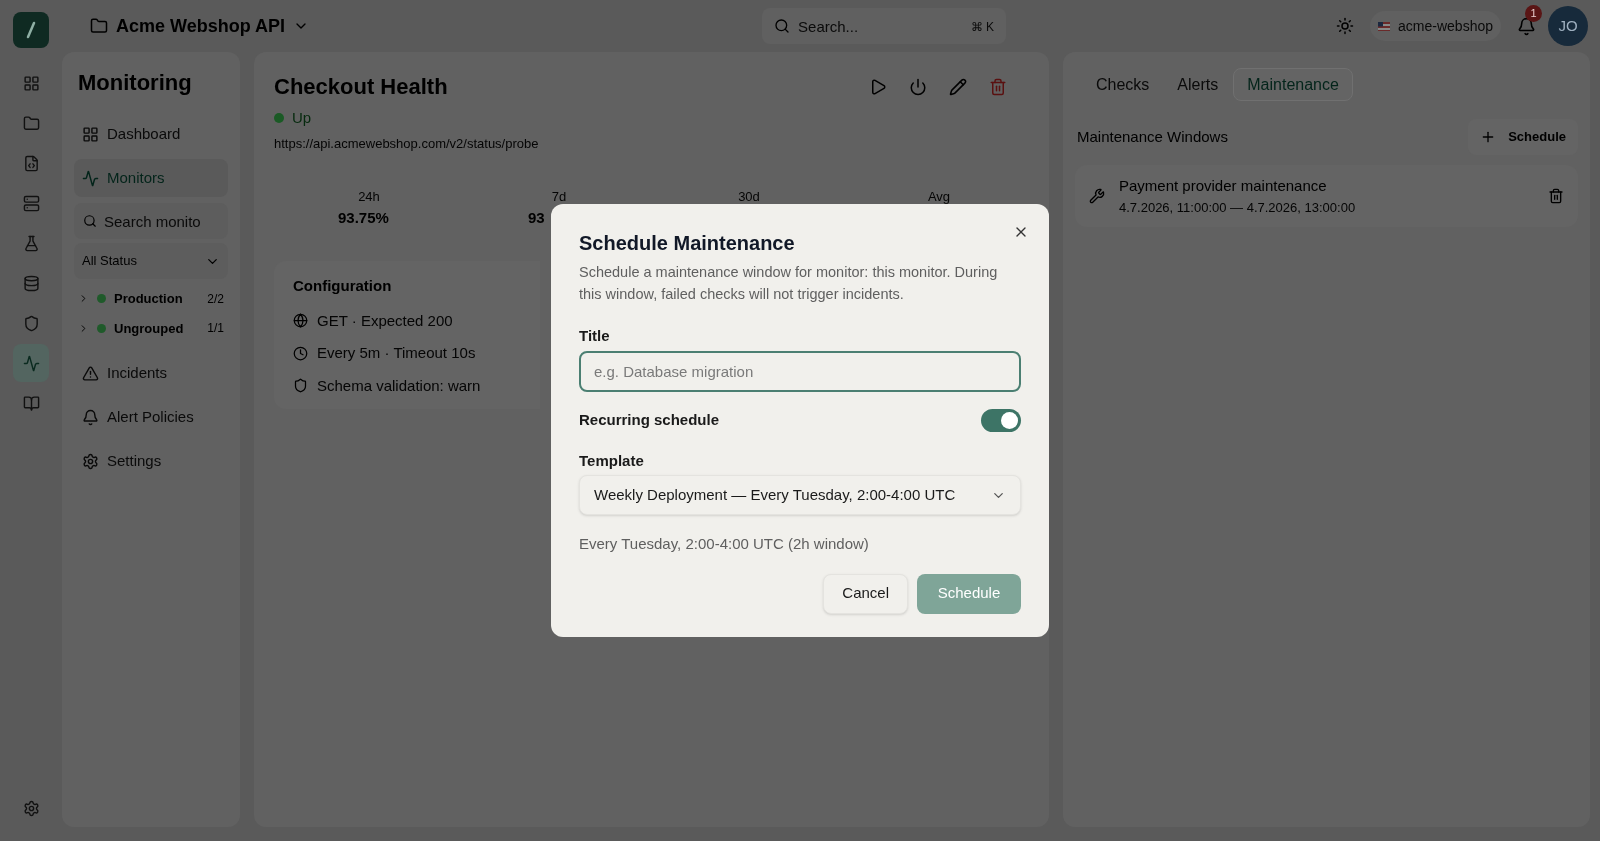  I want to click on config-text: Schema validation: warn, so click(399, 385).